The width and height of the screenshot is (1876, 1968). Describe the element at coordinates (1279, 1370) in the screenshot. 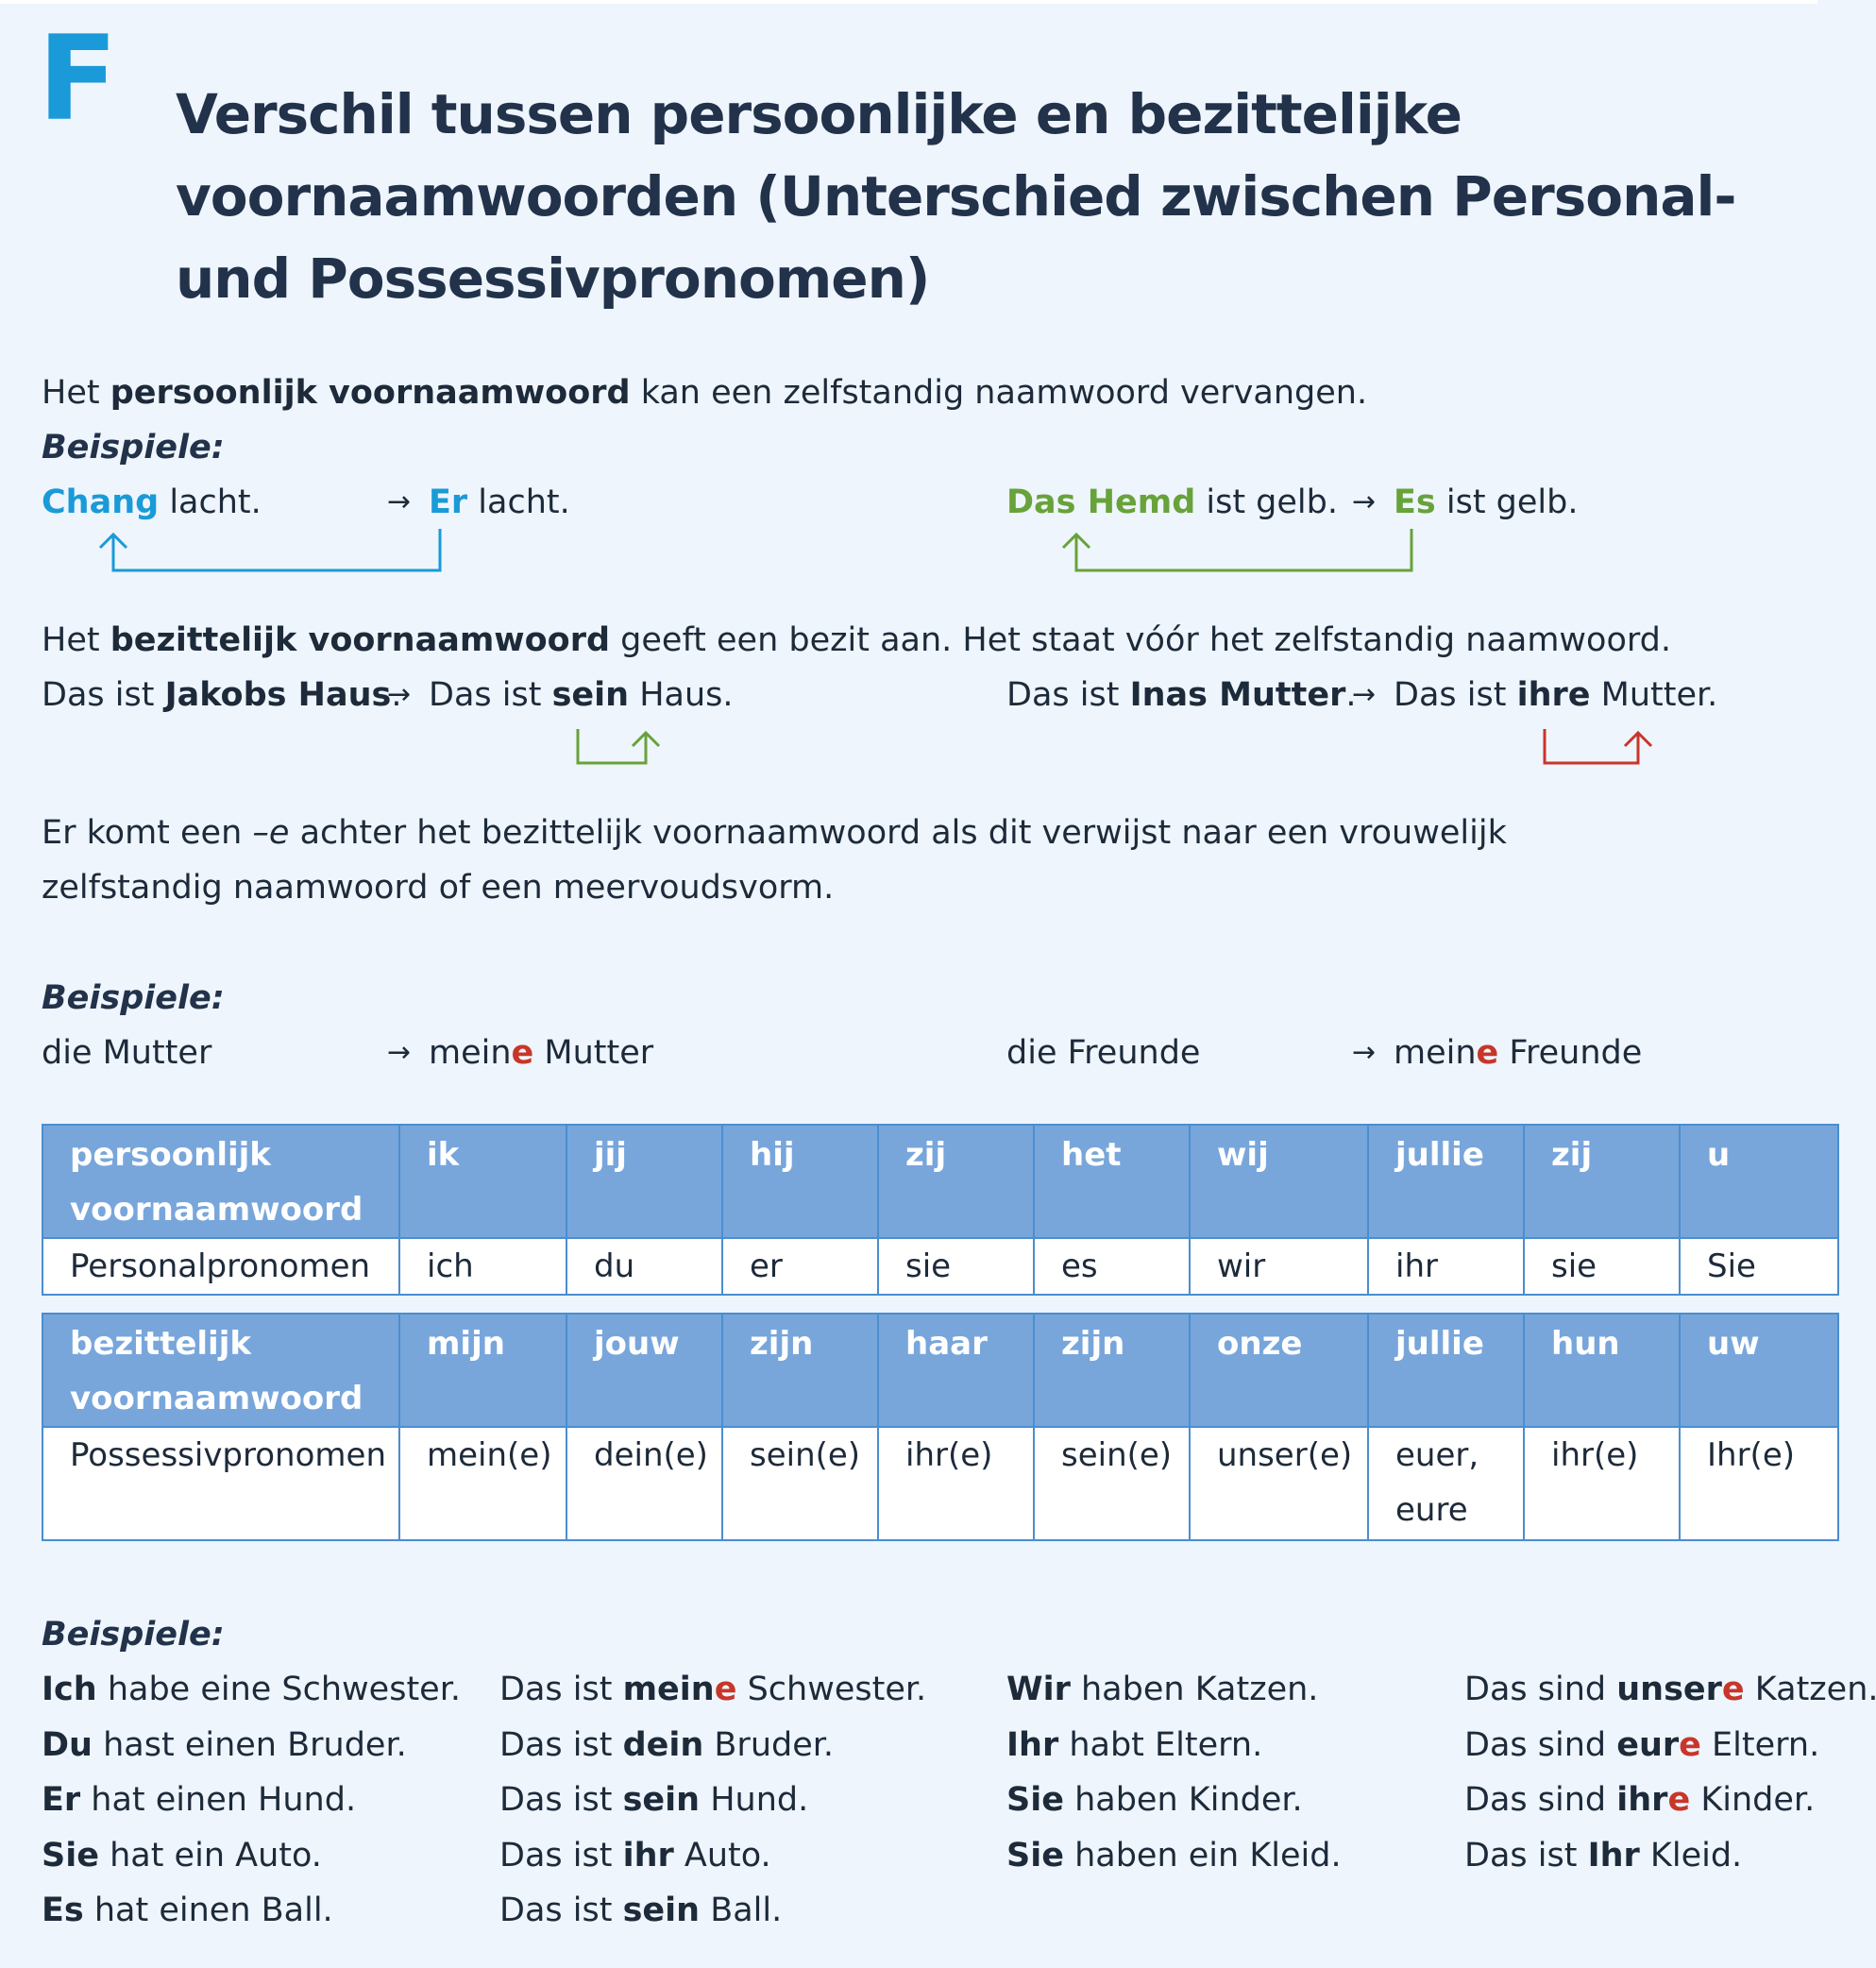

I see `table-cell: onze` at that location.